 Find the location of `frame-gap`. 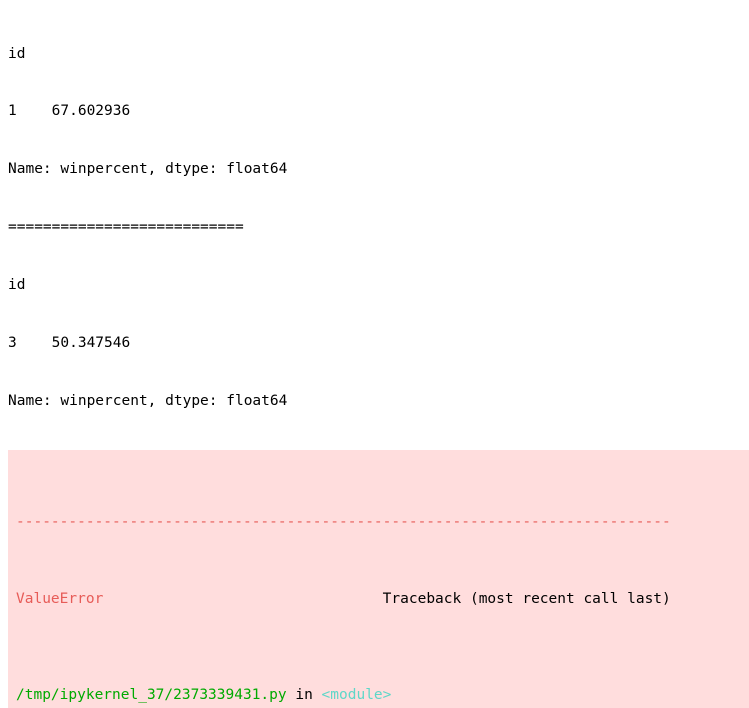

frame-gap is located at coordinates (382, 676).